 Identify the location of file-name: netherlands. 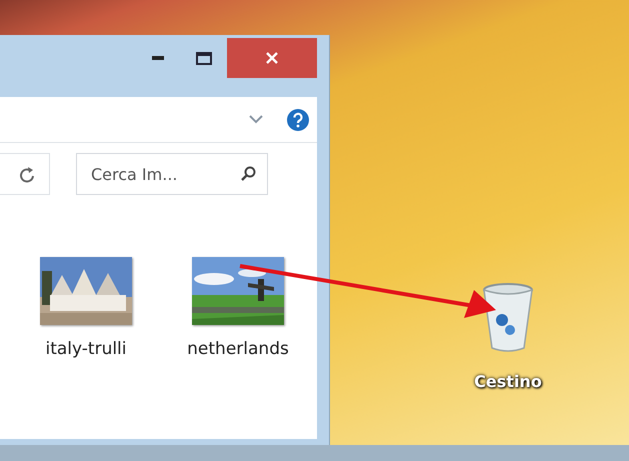
(238, 349).